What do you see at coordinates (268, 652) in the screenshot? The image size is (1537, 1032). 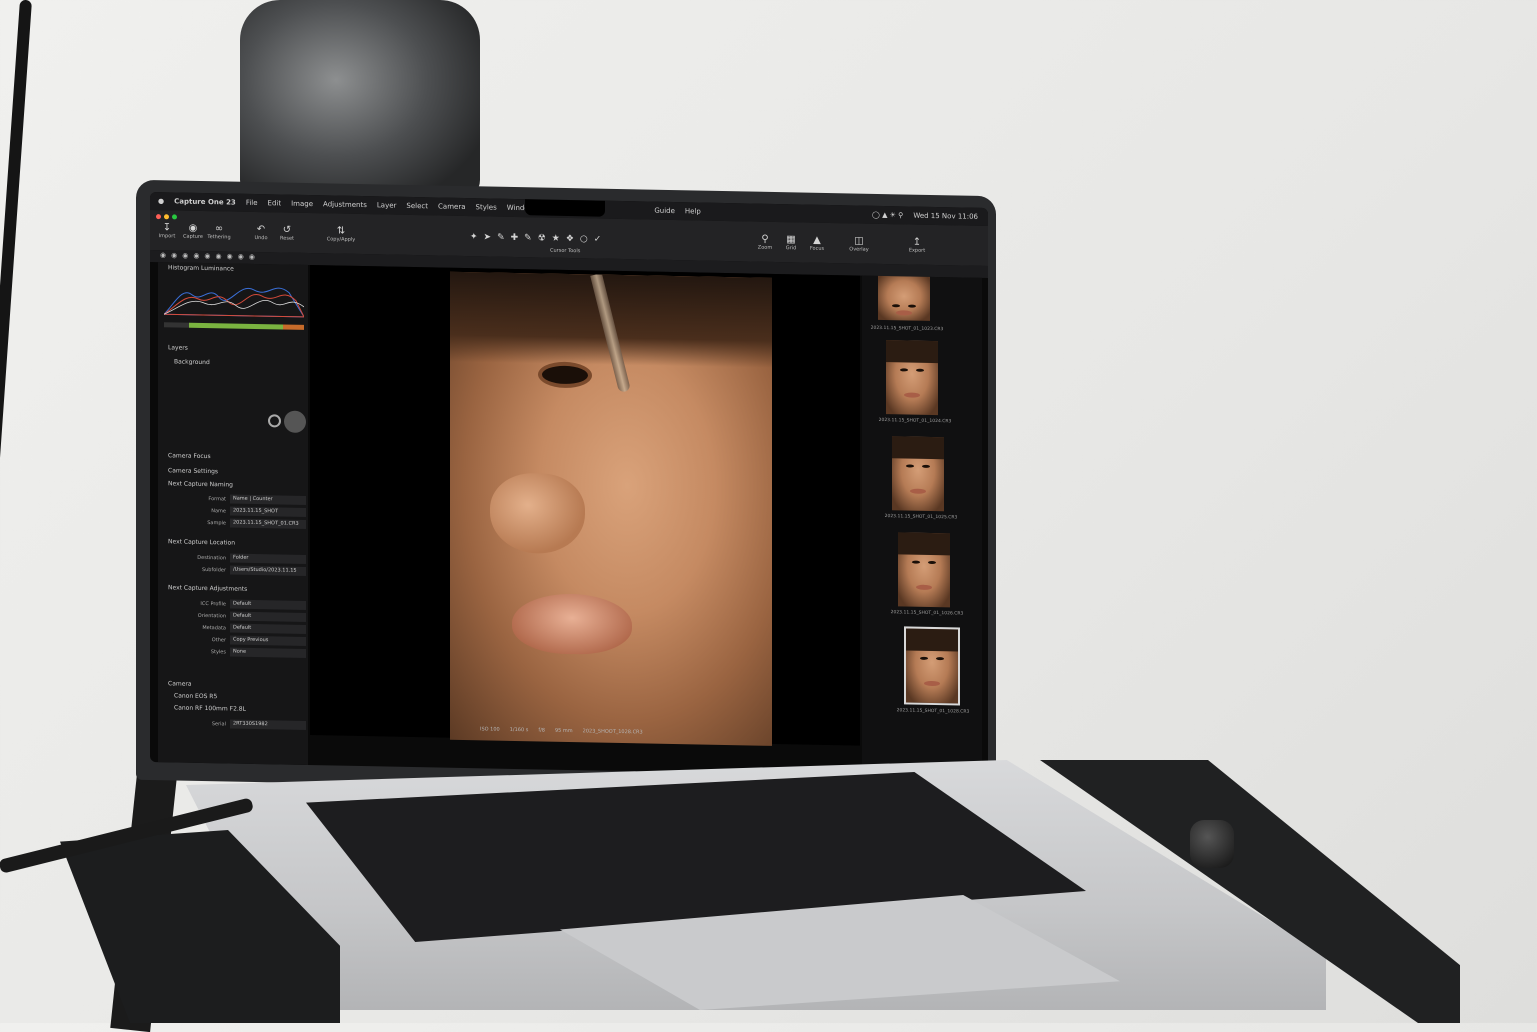 I see `styles-select: None` at bounding box center [268, 652].